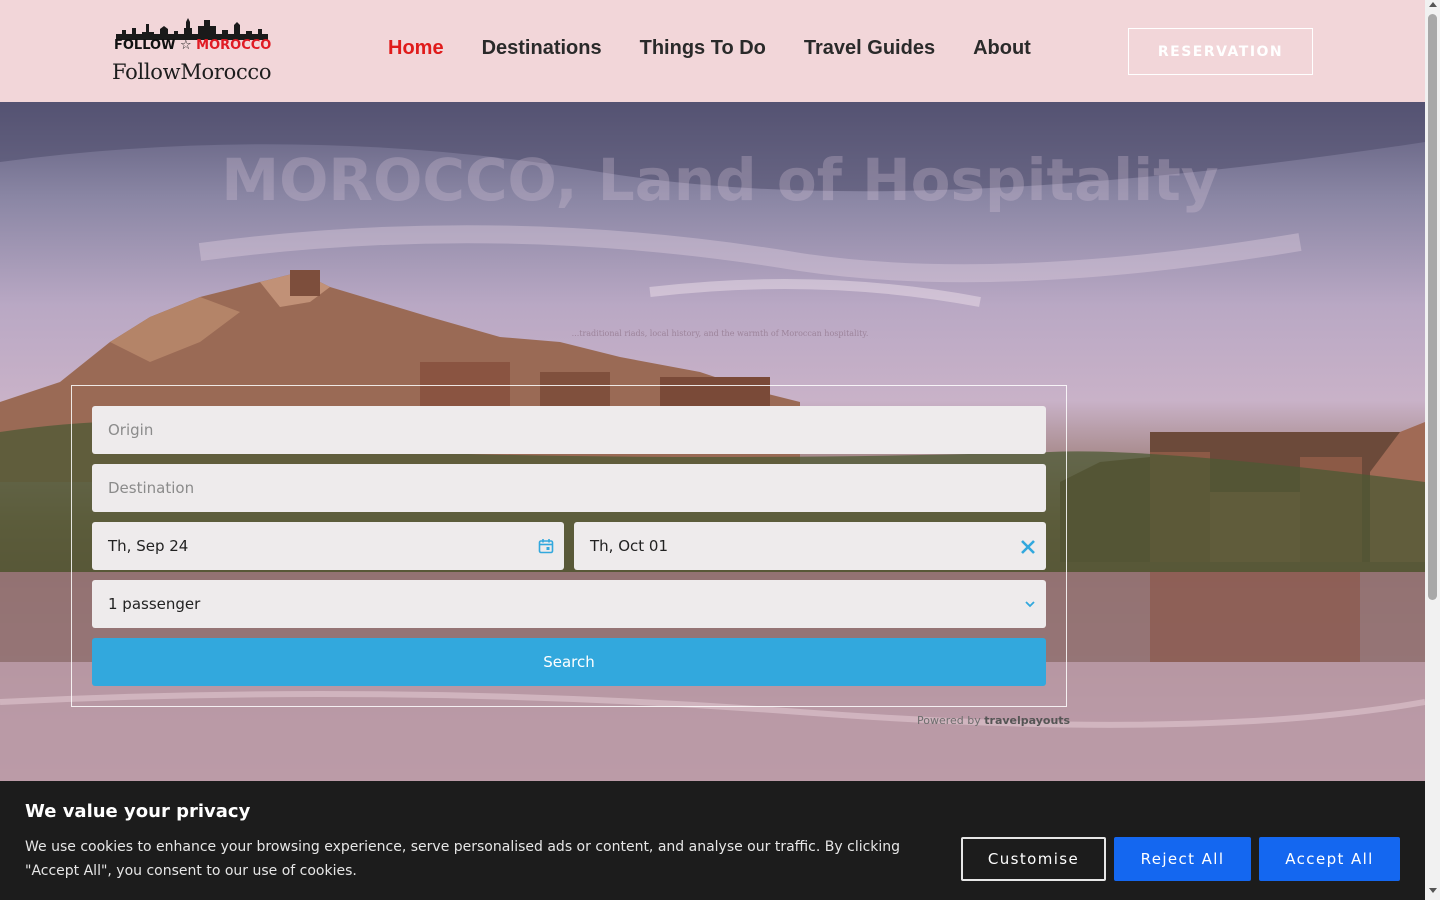  I want to click on passengers-value: 1 passenger, so click(154, 604).